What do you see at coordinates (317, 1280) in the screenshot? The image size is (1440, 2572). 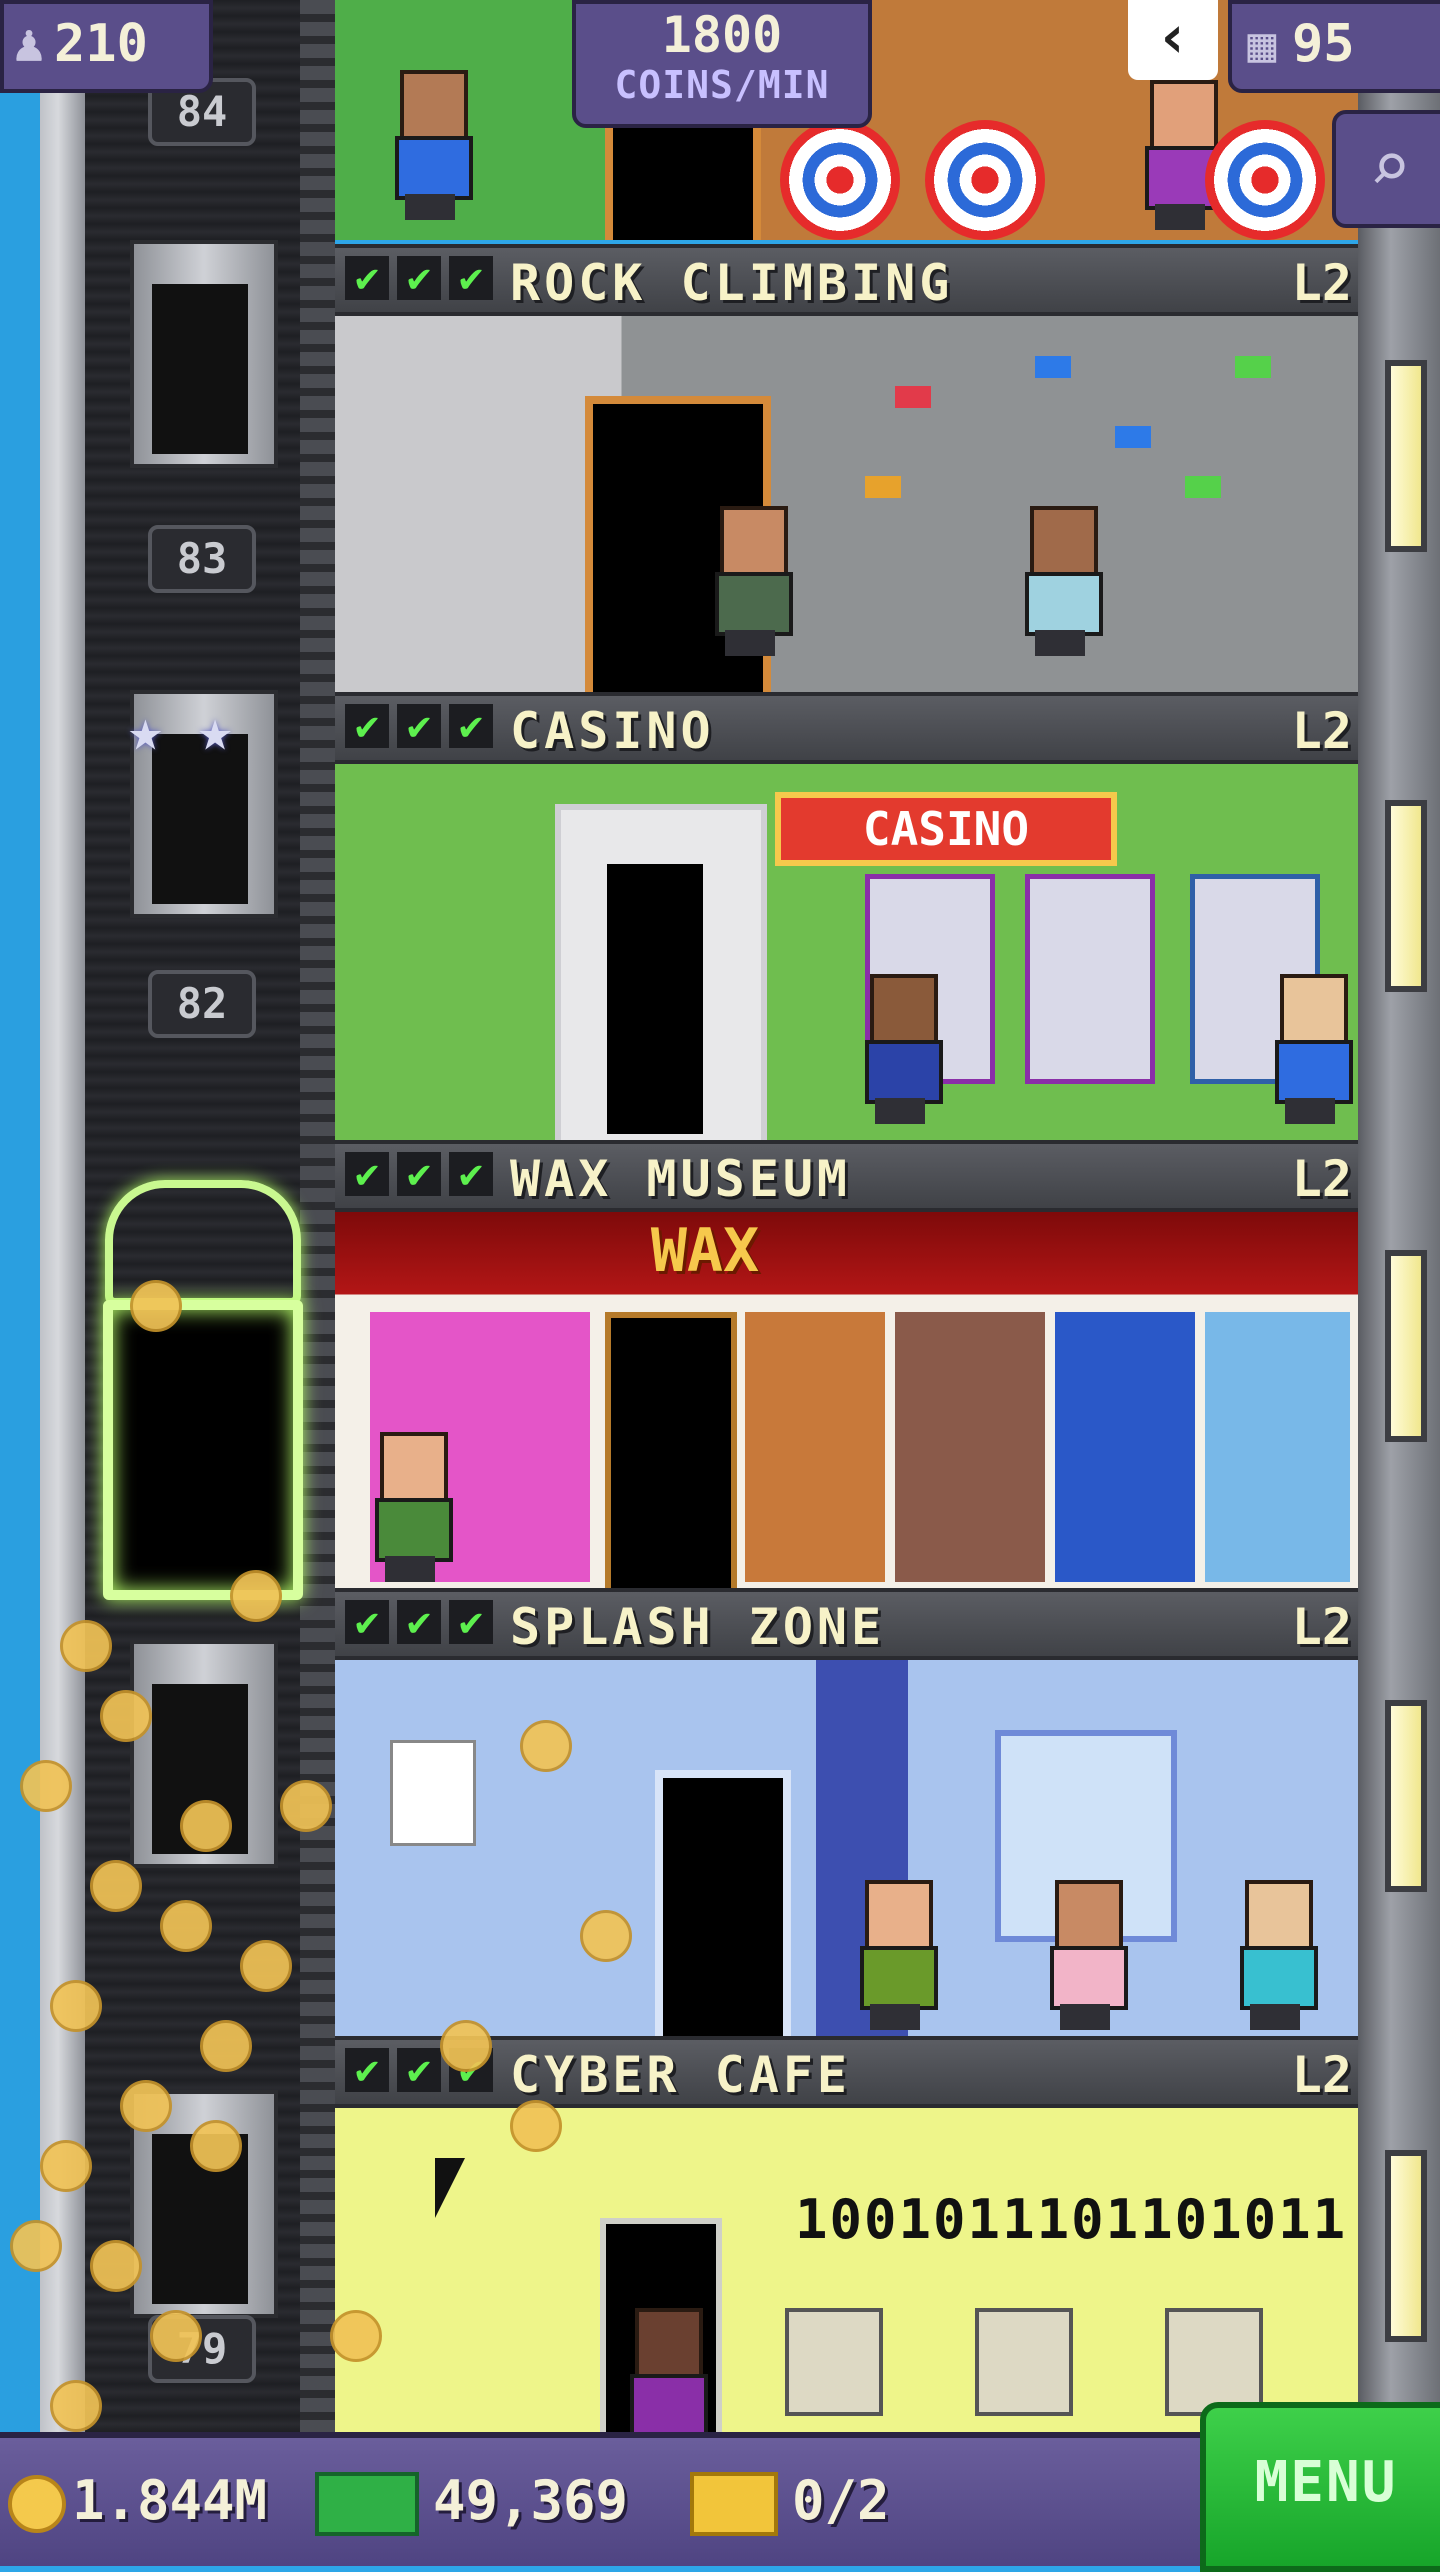 I see `elevator-rail` at bounding box center [317, 1280].